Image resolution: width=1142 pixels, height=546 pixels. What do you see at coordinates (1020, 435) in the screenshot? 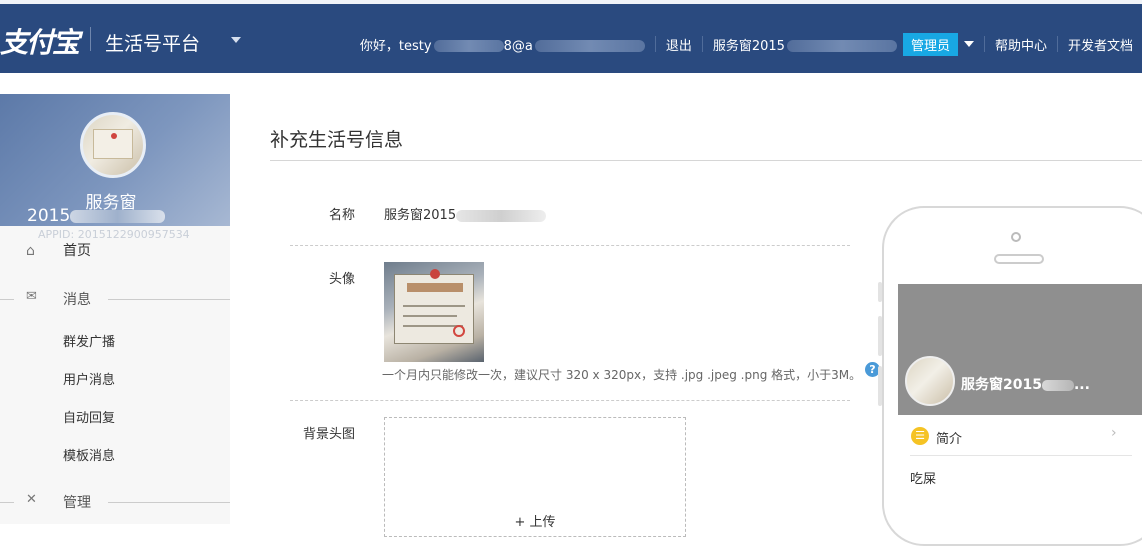
I see `preview-intro-row: ☰ 简介 ›` at bounding box center [1020, 435].